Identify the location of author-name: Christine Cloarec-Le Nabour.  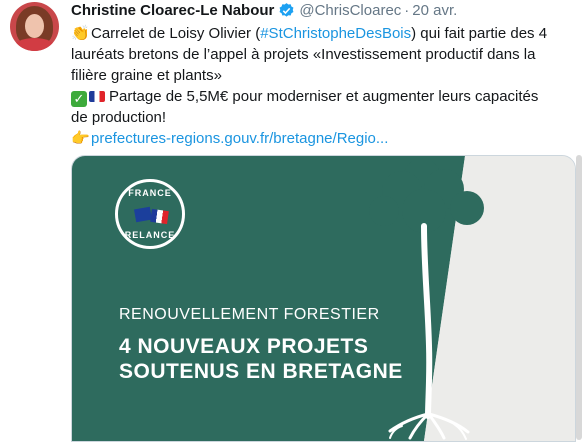
(172, 10).